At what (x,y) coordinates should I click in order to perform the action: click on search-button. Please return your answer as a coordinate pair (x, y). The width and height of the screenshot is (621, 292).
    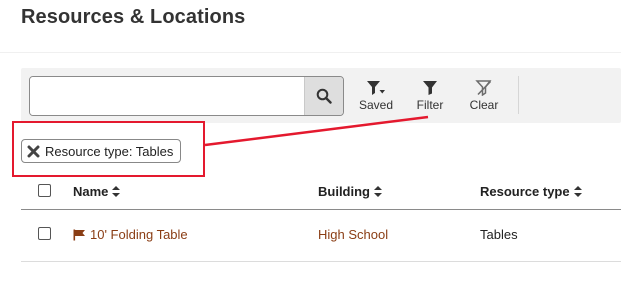
    Looking at the image, I should click on (323, 96).